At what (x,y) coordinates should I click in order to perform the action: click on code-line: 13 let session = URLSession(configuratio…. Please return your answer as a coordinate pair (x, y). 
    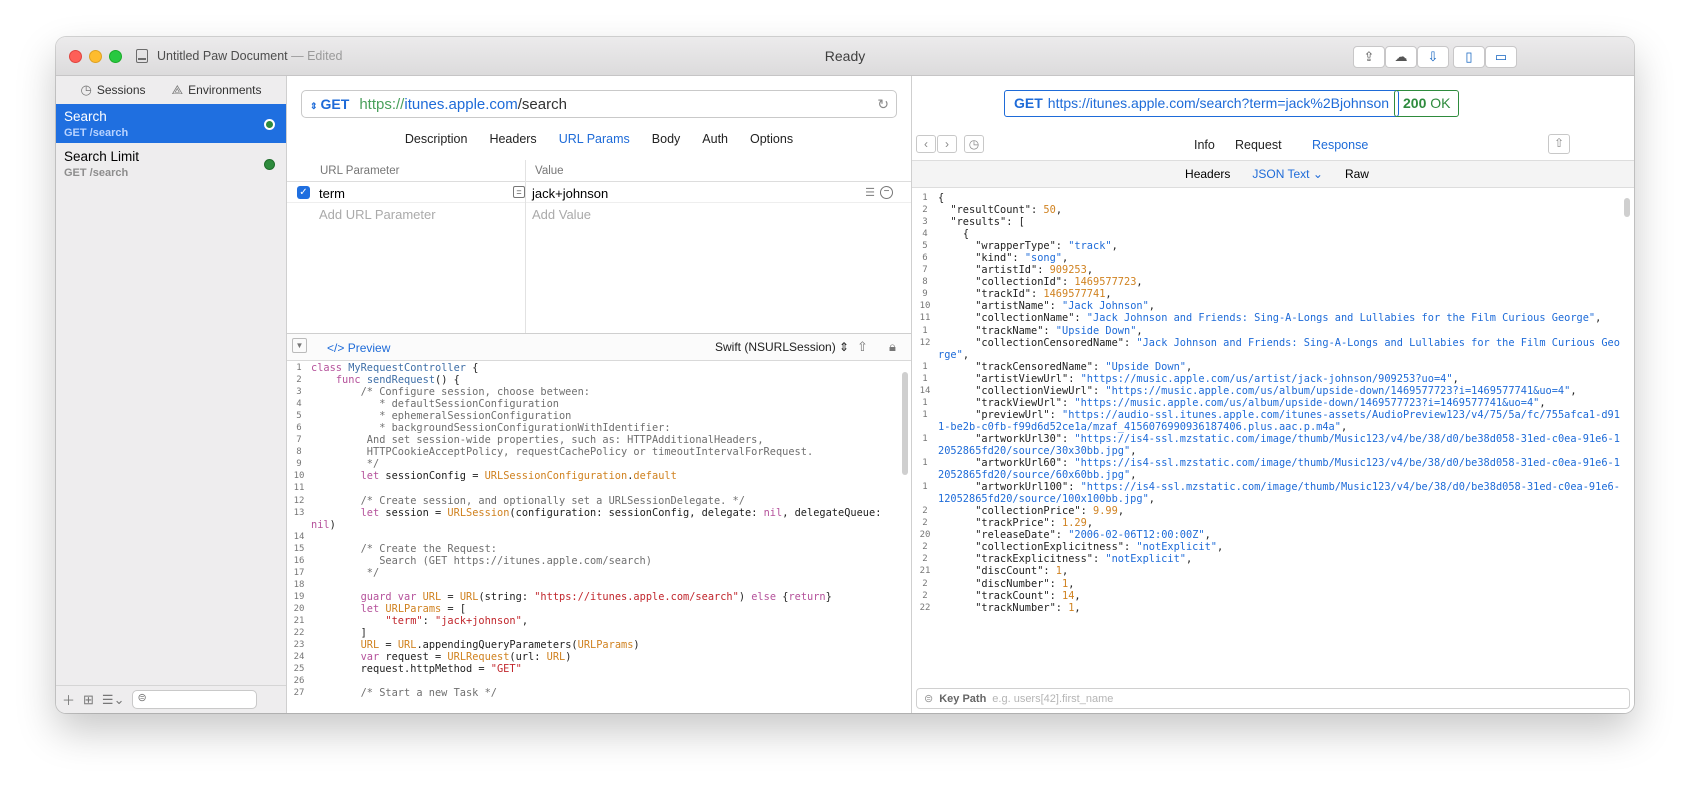
    Looking at the image, I should click on (587, 512).